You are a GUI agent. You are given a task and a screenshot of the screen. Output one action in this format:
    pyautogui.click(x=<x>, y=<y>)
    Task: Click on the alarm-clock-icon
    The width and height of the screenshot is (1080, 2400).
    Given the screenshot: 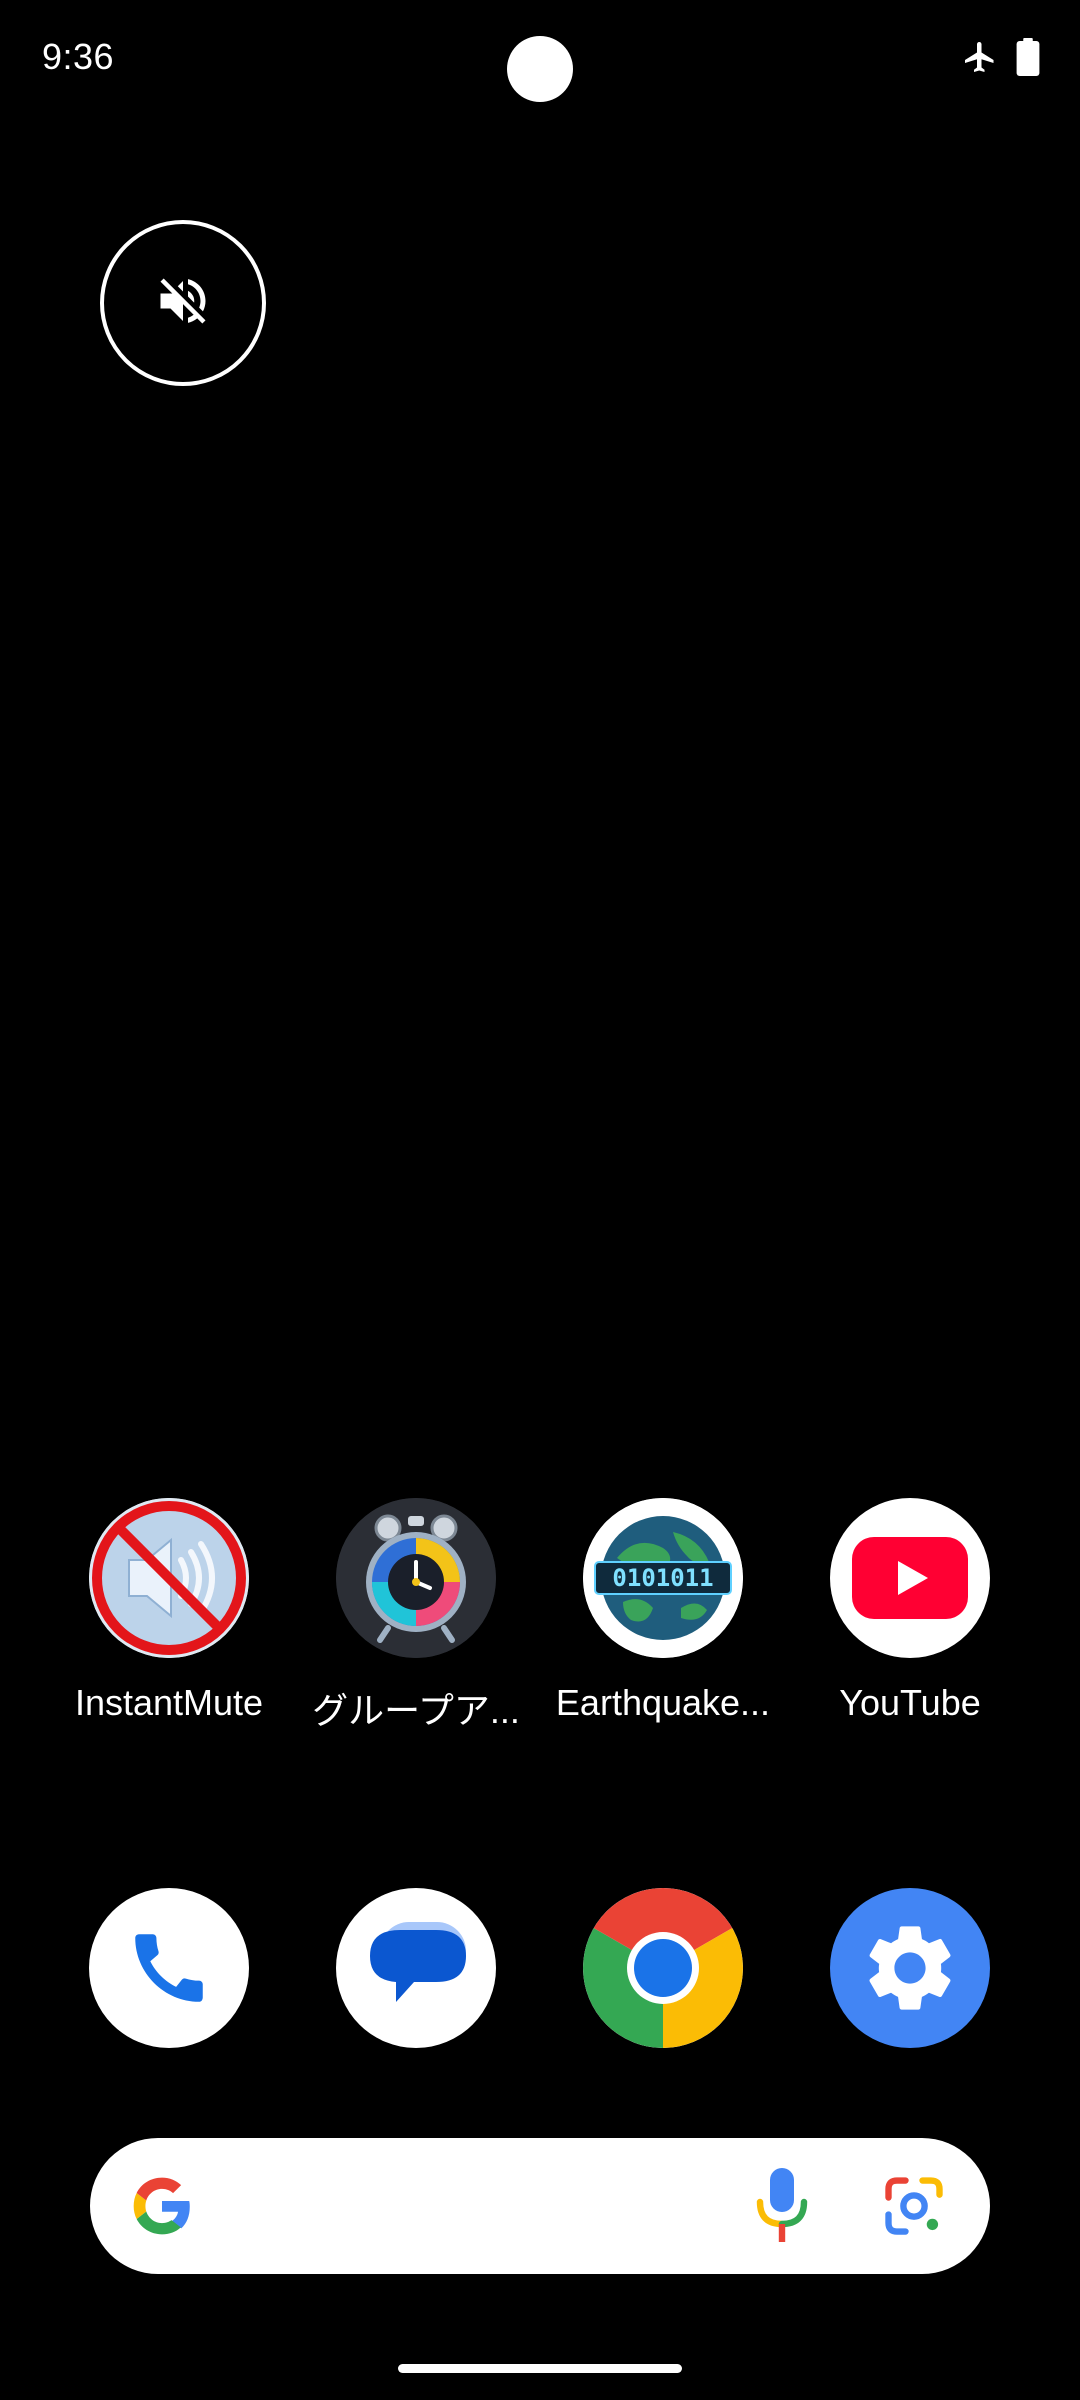 What is the action you would take?
    pyautogui.click(x=416, y=1578)
    